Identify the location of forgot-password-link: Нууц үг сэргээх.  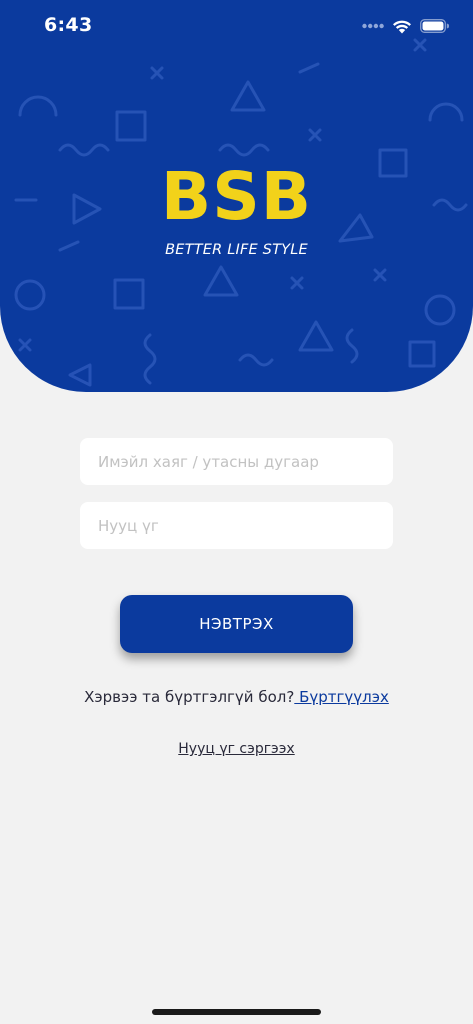
(236, 749).